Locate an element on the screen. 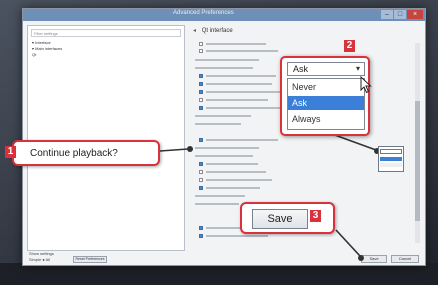 The width and height of the screenshot is (438, 285). continue-playback-select: Ask ▾ is located at coordinates (326, 69).